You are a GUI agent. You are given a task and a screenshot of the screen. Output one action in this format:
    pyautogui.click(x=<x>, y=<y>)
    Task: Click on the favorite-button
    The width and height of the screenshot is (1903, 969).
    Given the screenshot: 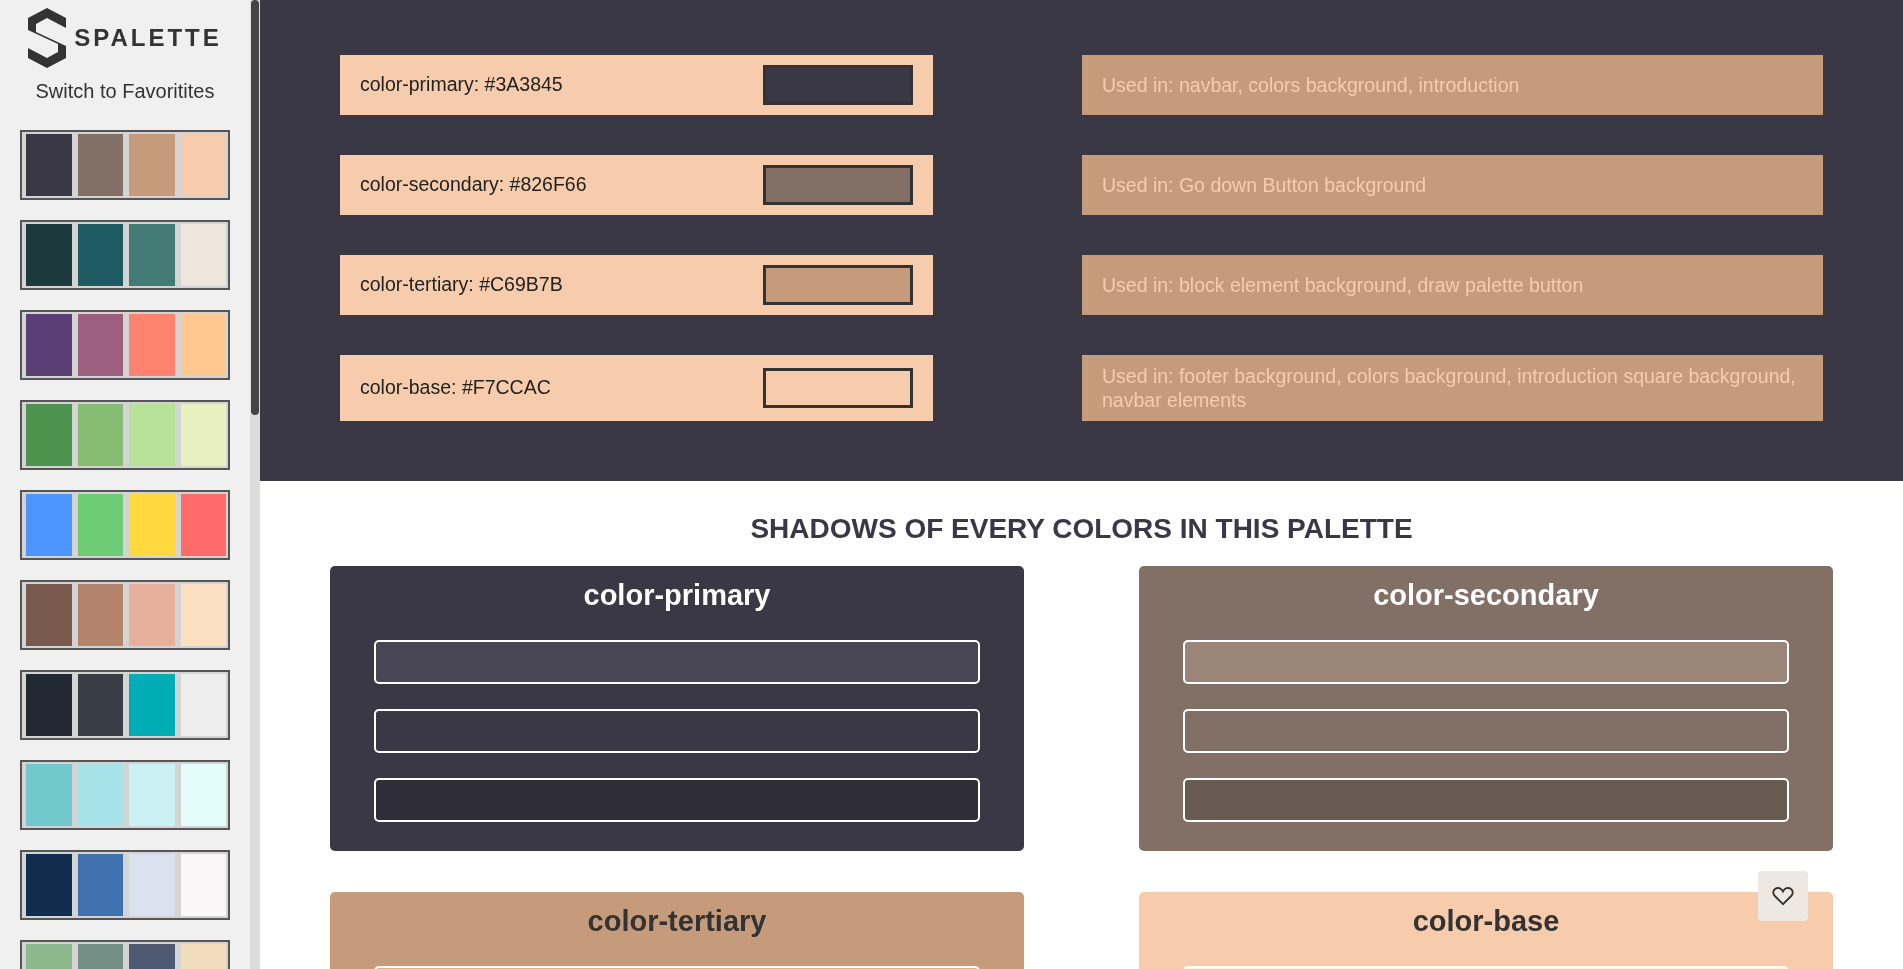 What is the action you would take?
    pyautogui.click(x=1783, y=896)
    